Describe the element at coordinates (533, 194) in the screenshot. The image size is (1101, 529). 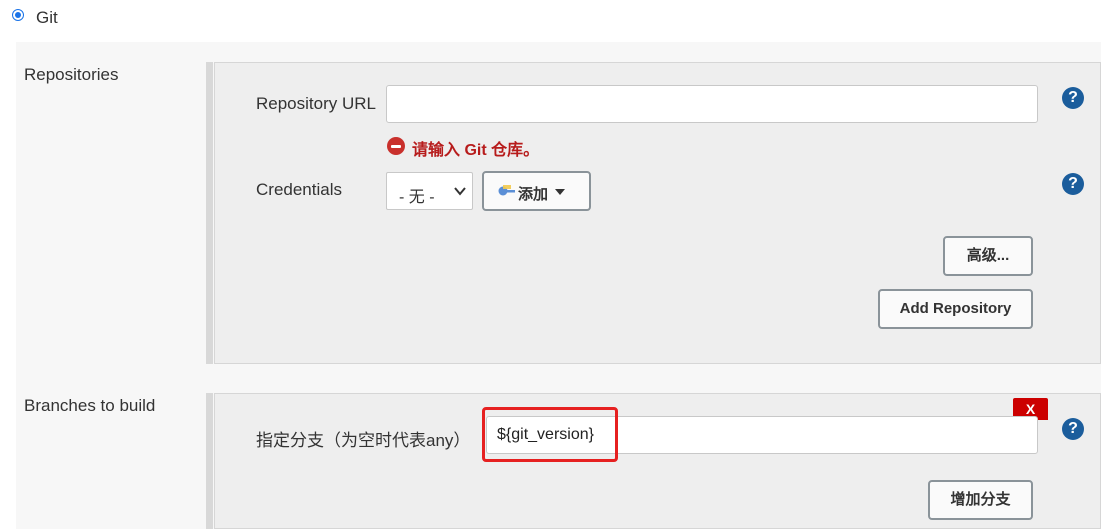
I see `add-credentials-label: 添加` at that location.